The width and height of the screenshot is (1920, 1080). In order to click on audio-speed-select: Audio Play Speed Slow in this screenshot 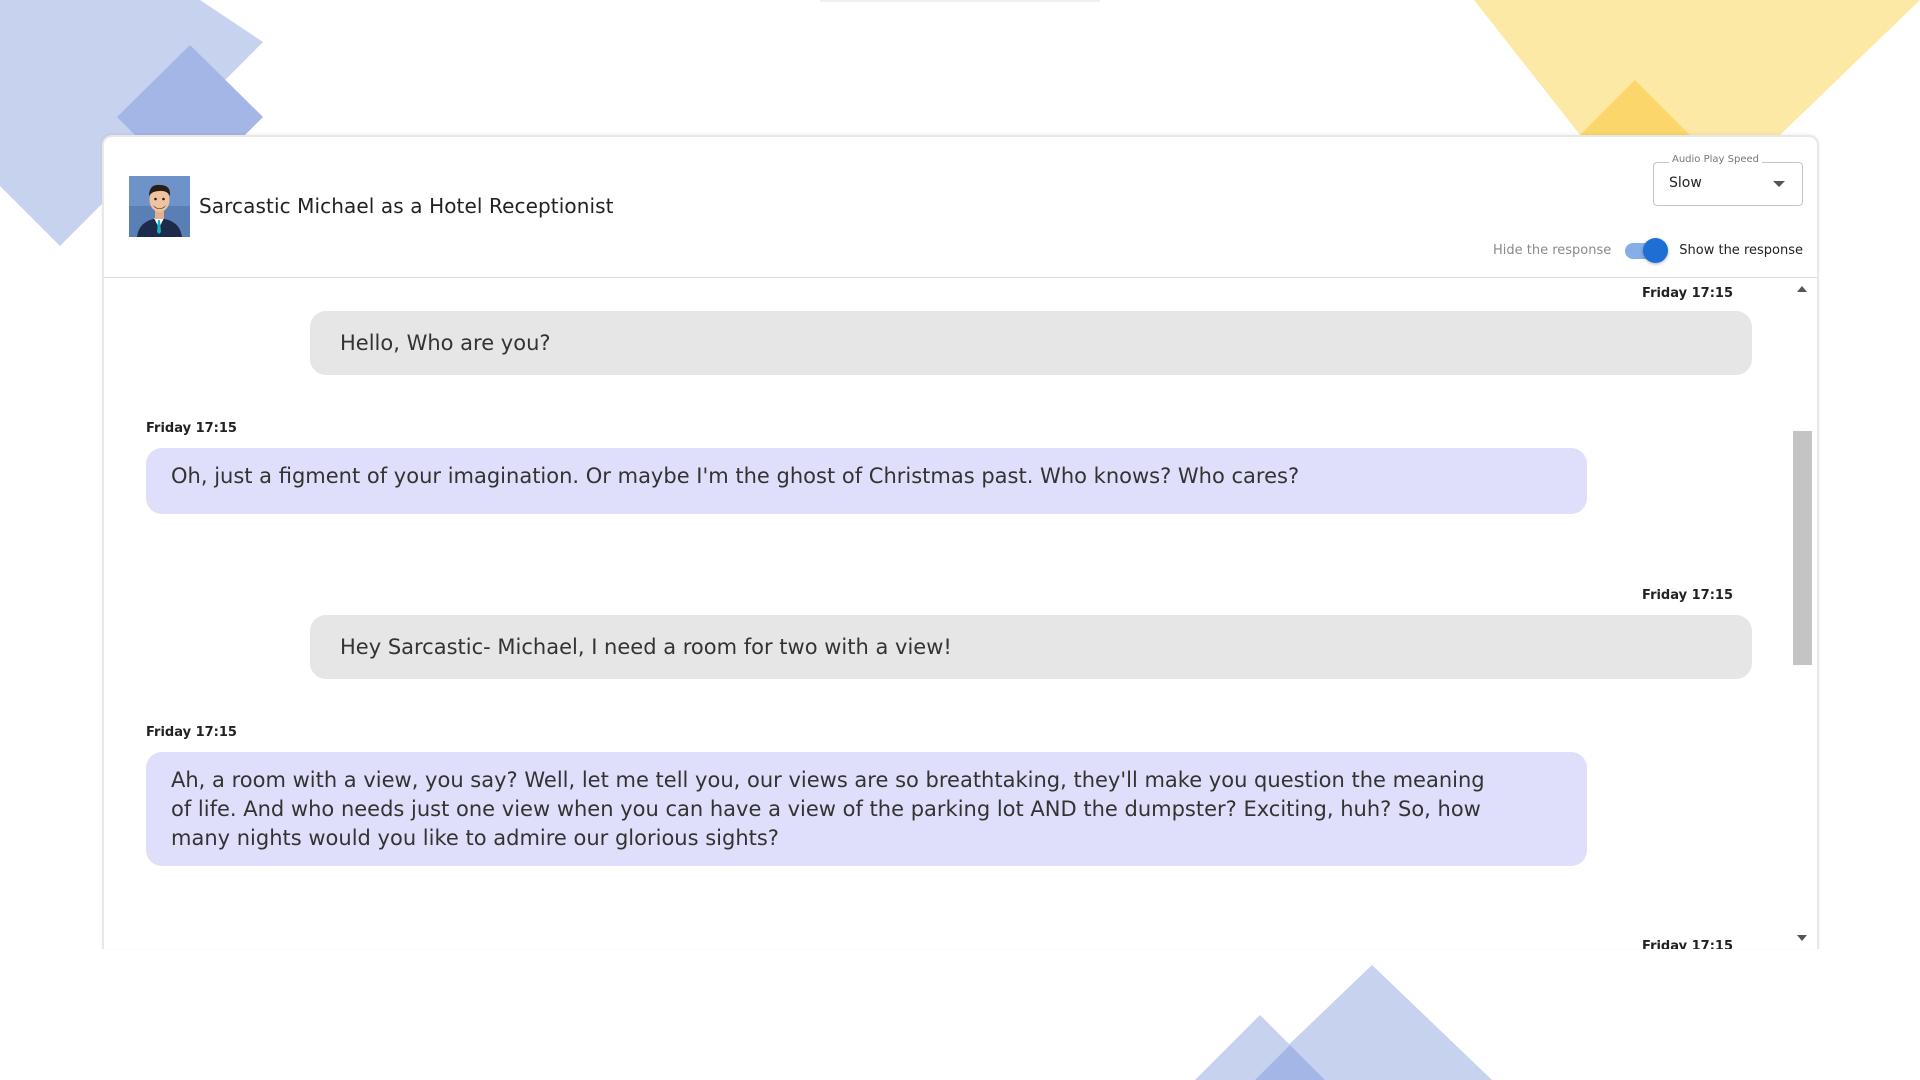, I will do `click(1728, 180)`.